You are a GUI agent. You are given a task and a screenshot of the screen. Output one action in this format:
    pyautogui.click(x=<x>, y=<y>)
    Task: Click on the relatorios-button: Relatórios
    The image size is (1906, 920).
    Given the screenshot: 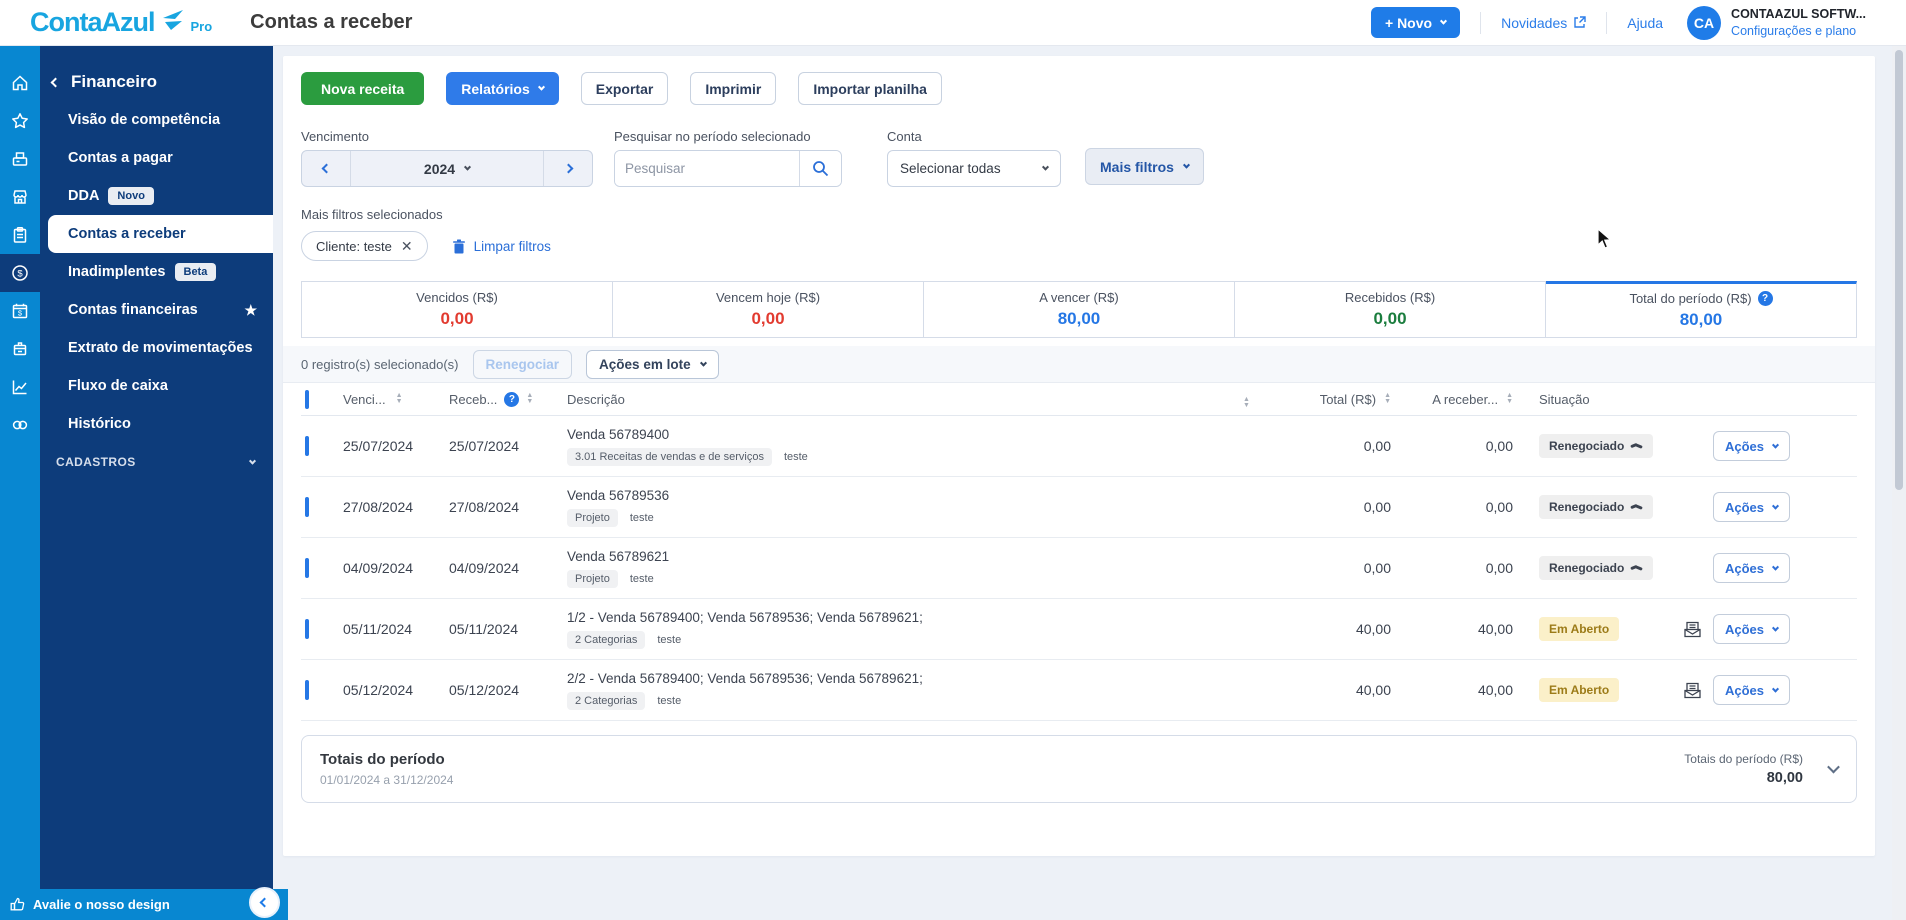 What is the action you would take?
    pyautogui.click(x=502, y=88)
    